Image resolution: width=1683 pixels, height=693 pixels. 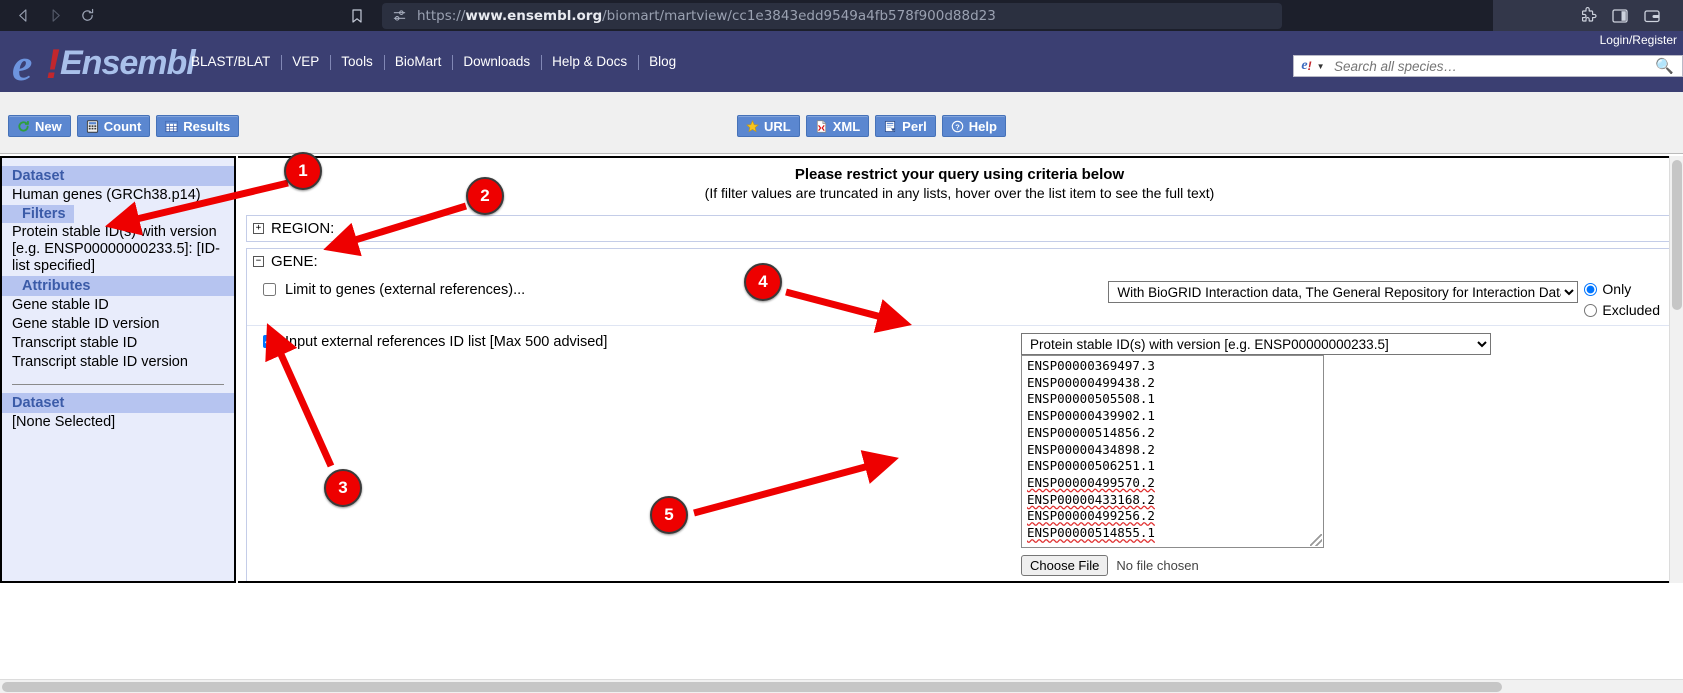 I want to click on sidebar-dataset2-value: [None Selected], so click(x=118, y=422).